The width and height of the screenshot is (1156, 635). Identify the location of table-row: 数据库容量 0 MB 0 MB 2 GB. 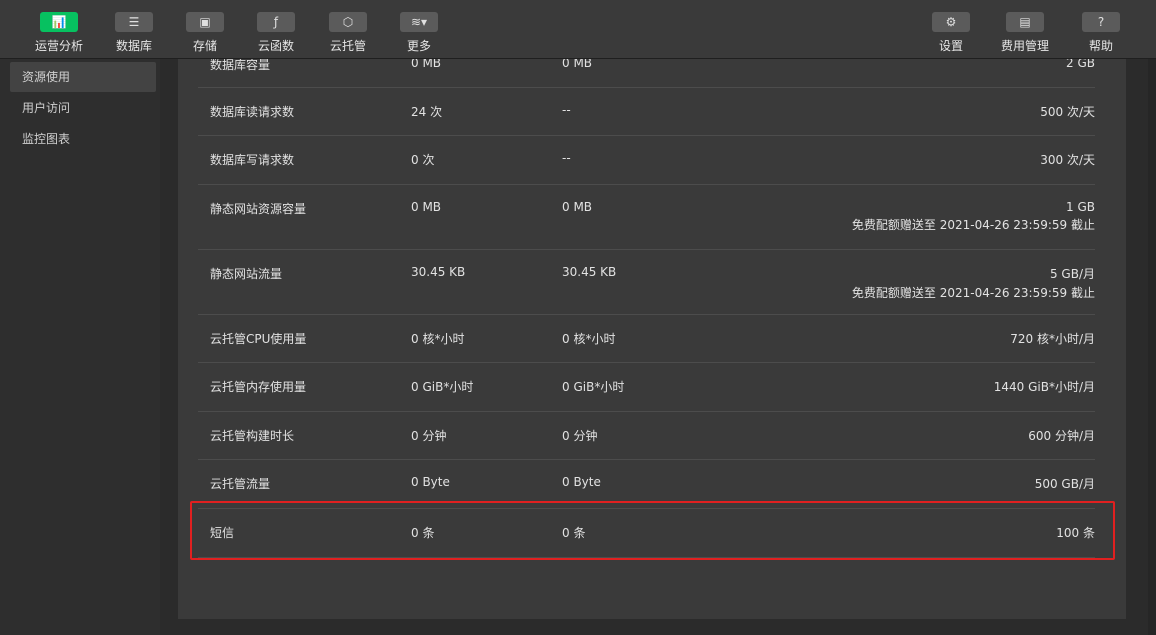
(646, 73).